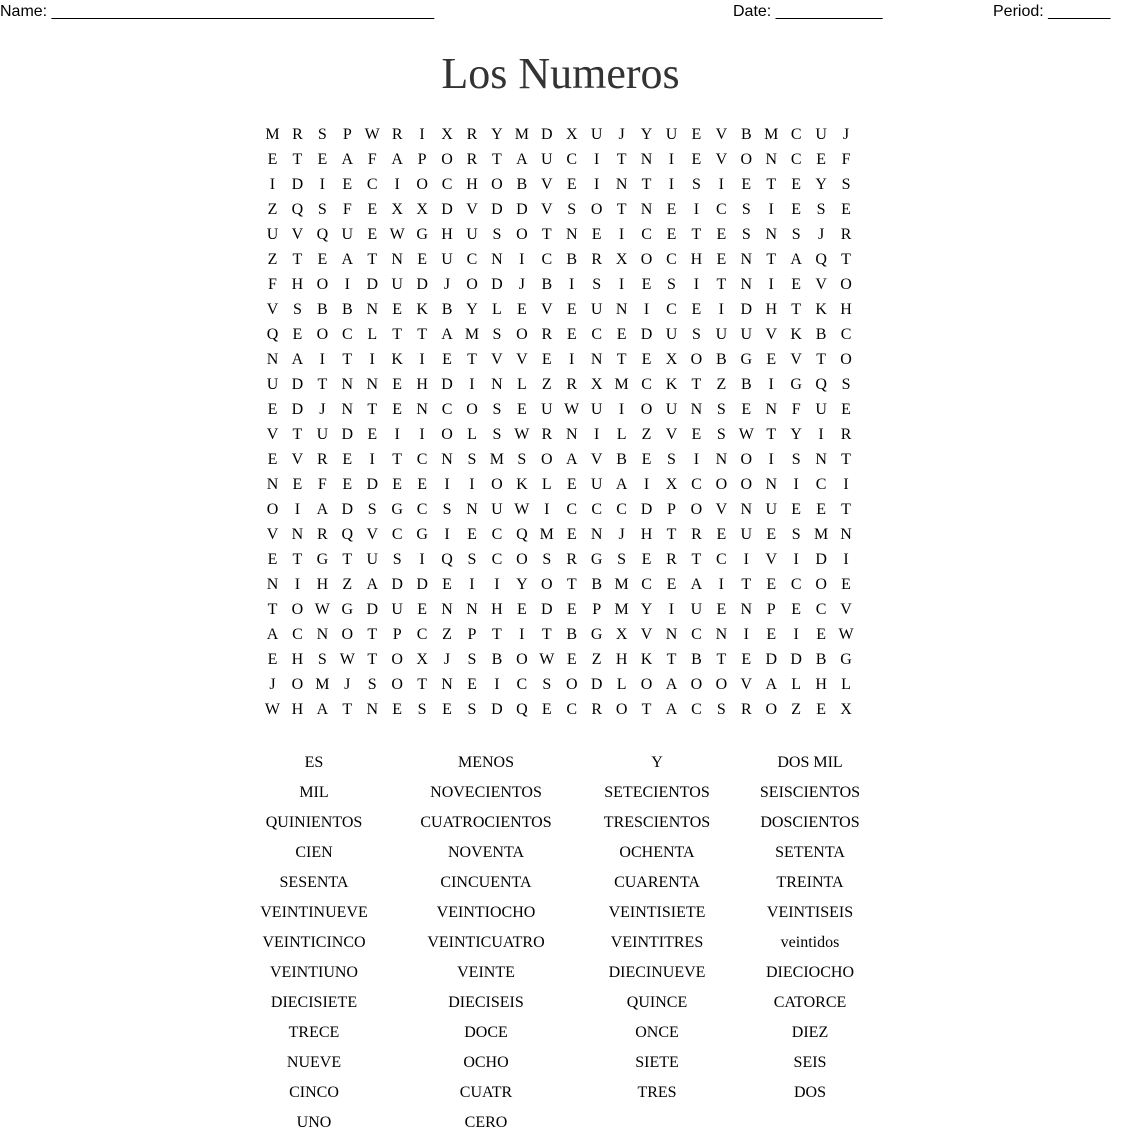  I want to click on word-list-item: VEINTIOCHO, so click(486, 912).